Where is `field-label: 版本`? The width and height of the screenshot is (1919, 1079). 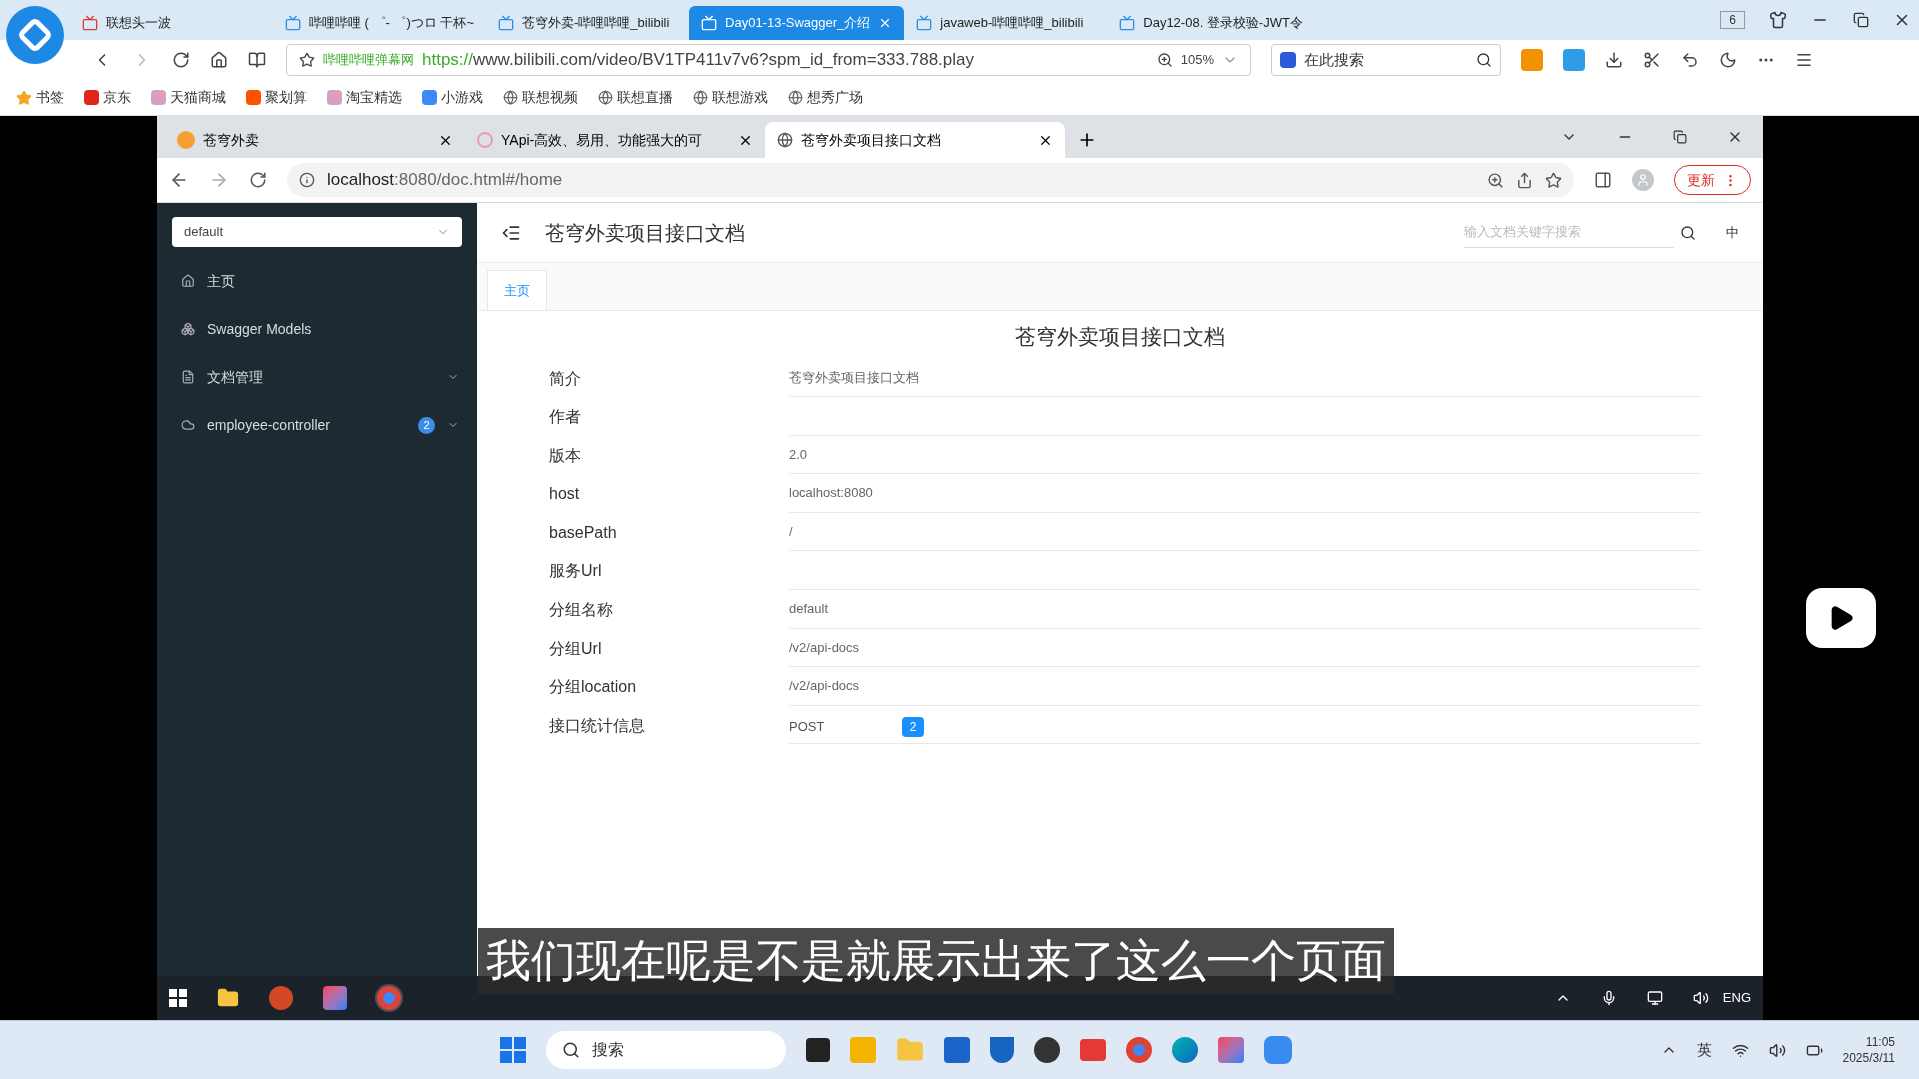 field-label: 版本 is located at coordinates (565, 455).